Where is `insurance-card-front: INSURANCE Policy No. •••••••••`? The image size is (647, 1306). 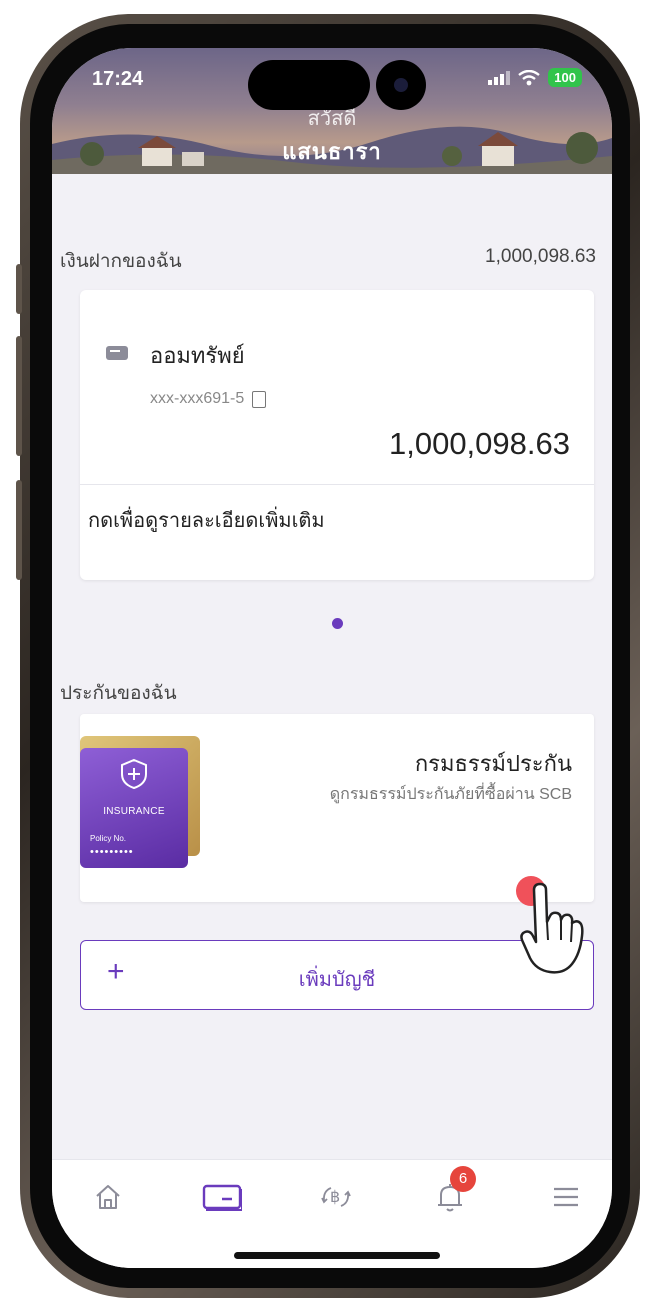
insurance-card-front: INSURANCE Policy No. ••••••••• is located at coordinates (134, 808).